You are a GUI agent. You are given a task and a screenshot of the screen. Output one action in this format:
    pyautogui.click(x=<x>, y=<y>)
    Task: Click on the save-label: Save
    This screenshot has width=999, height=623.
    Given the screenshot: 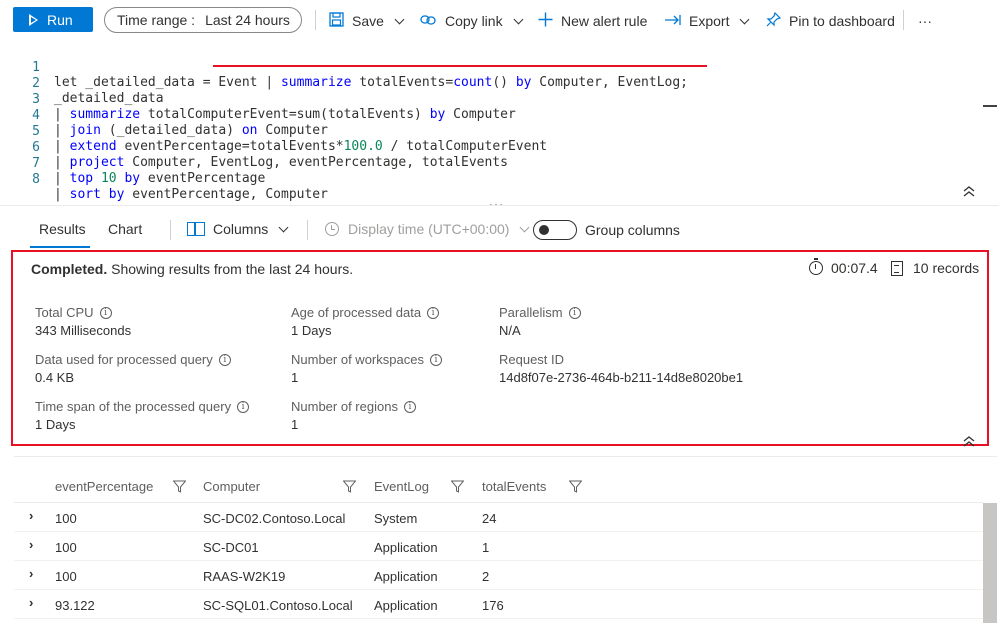 What is the action you would take?
    pyautogui.click(x=368, y=21)
    